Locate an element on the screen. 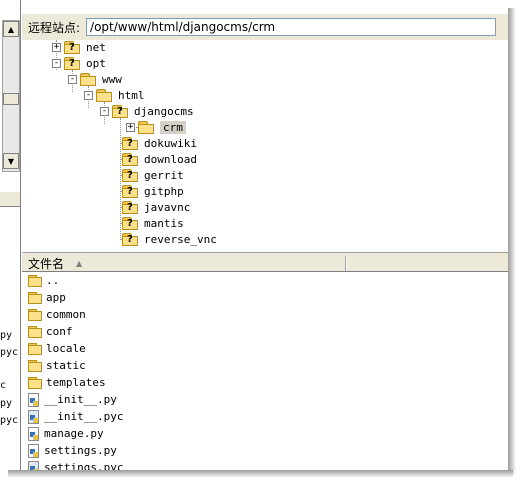 The width and height of the screenshot is (530, 503). tree-node-gerrit: ? gerrit is located at coordinates (153, 175).